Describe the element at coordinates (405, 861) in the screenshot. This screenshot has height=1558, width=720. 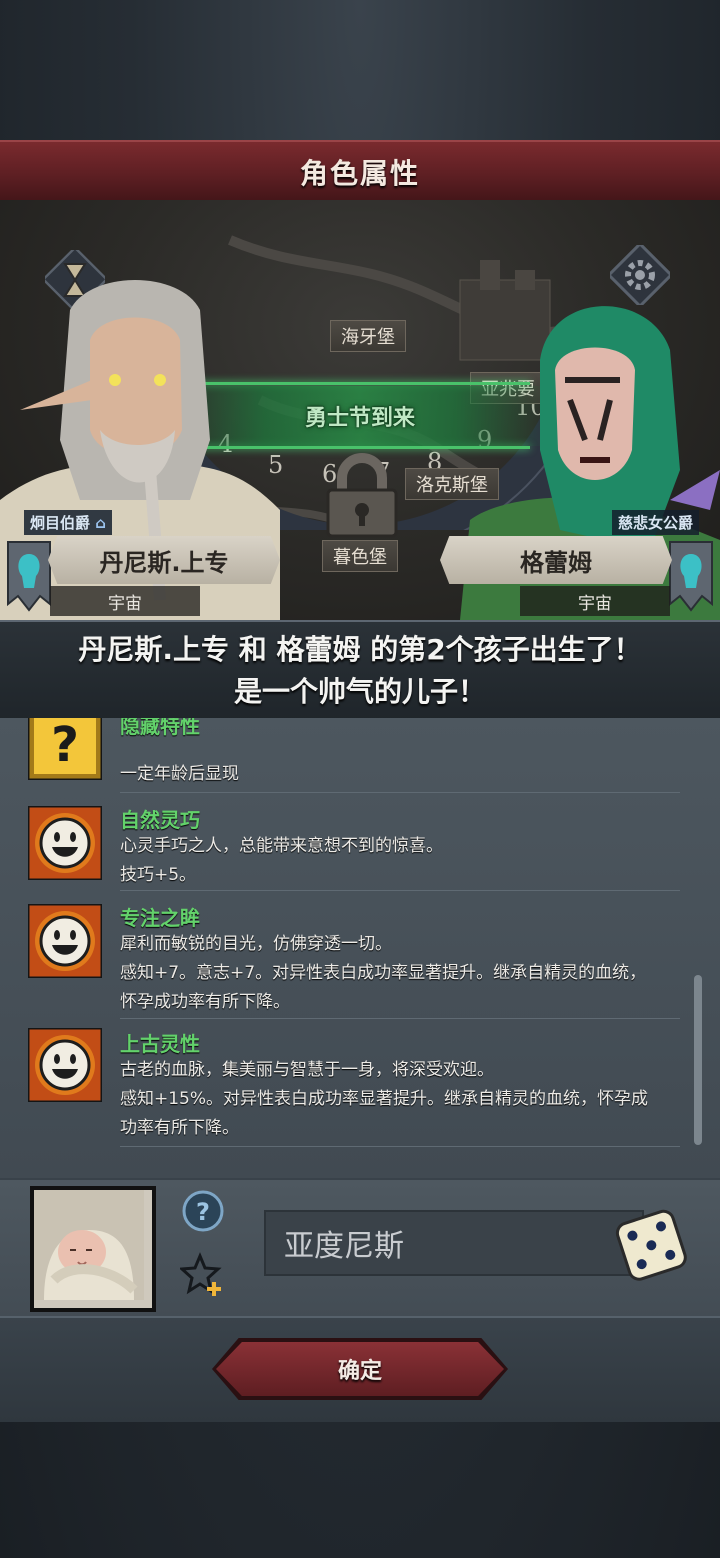
I see `trait-desc: 心灵手巧之人，总能带来意想不到的惊喜。 技巧+5。` at that location.